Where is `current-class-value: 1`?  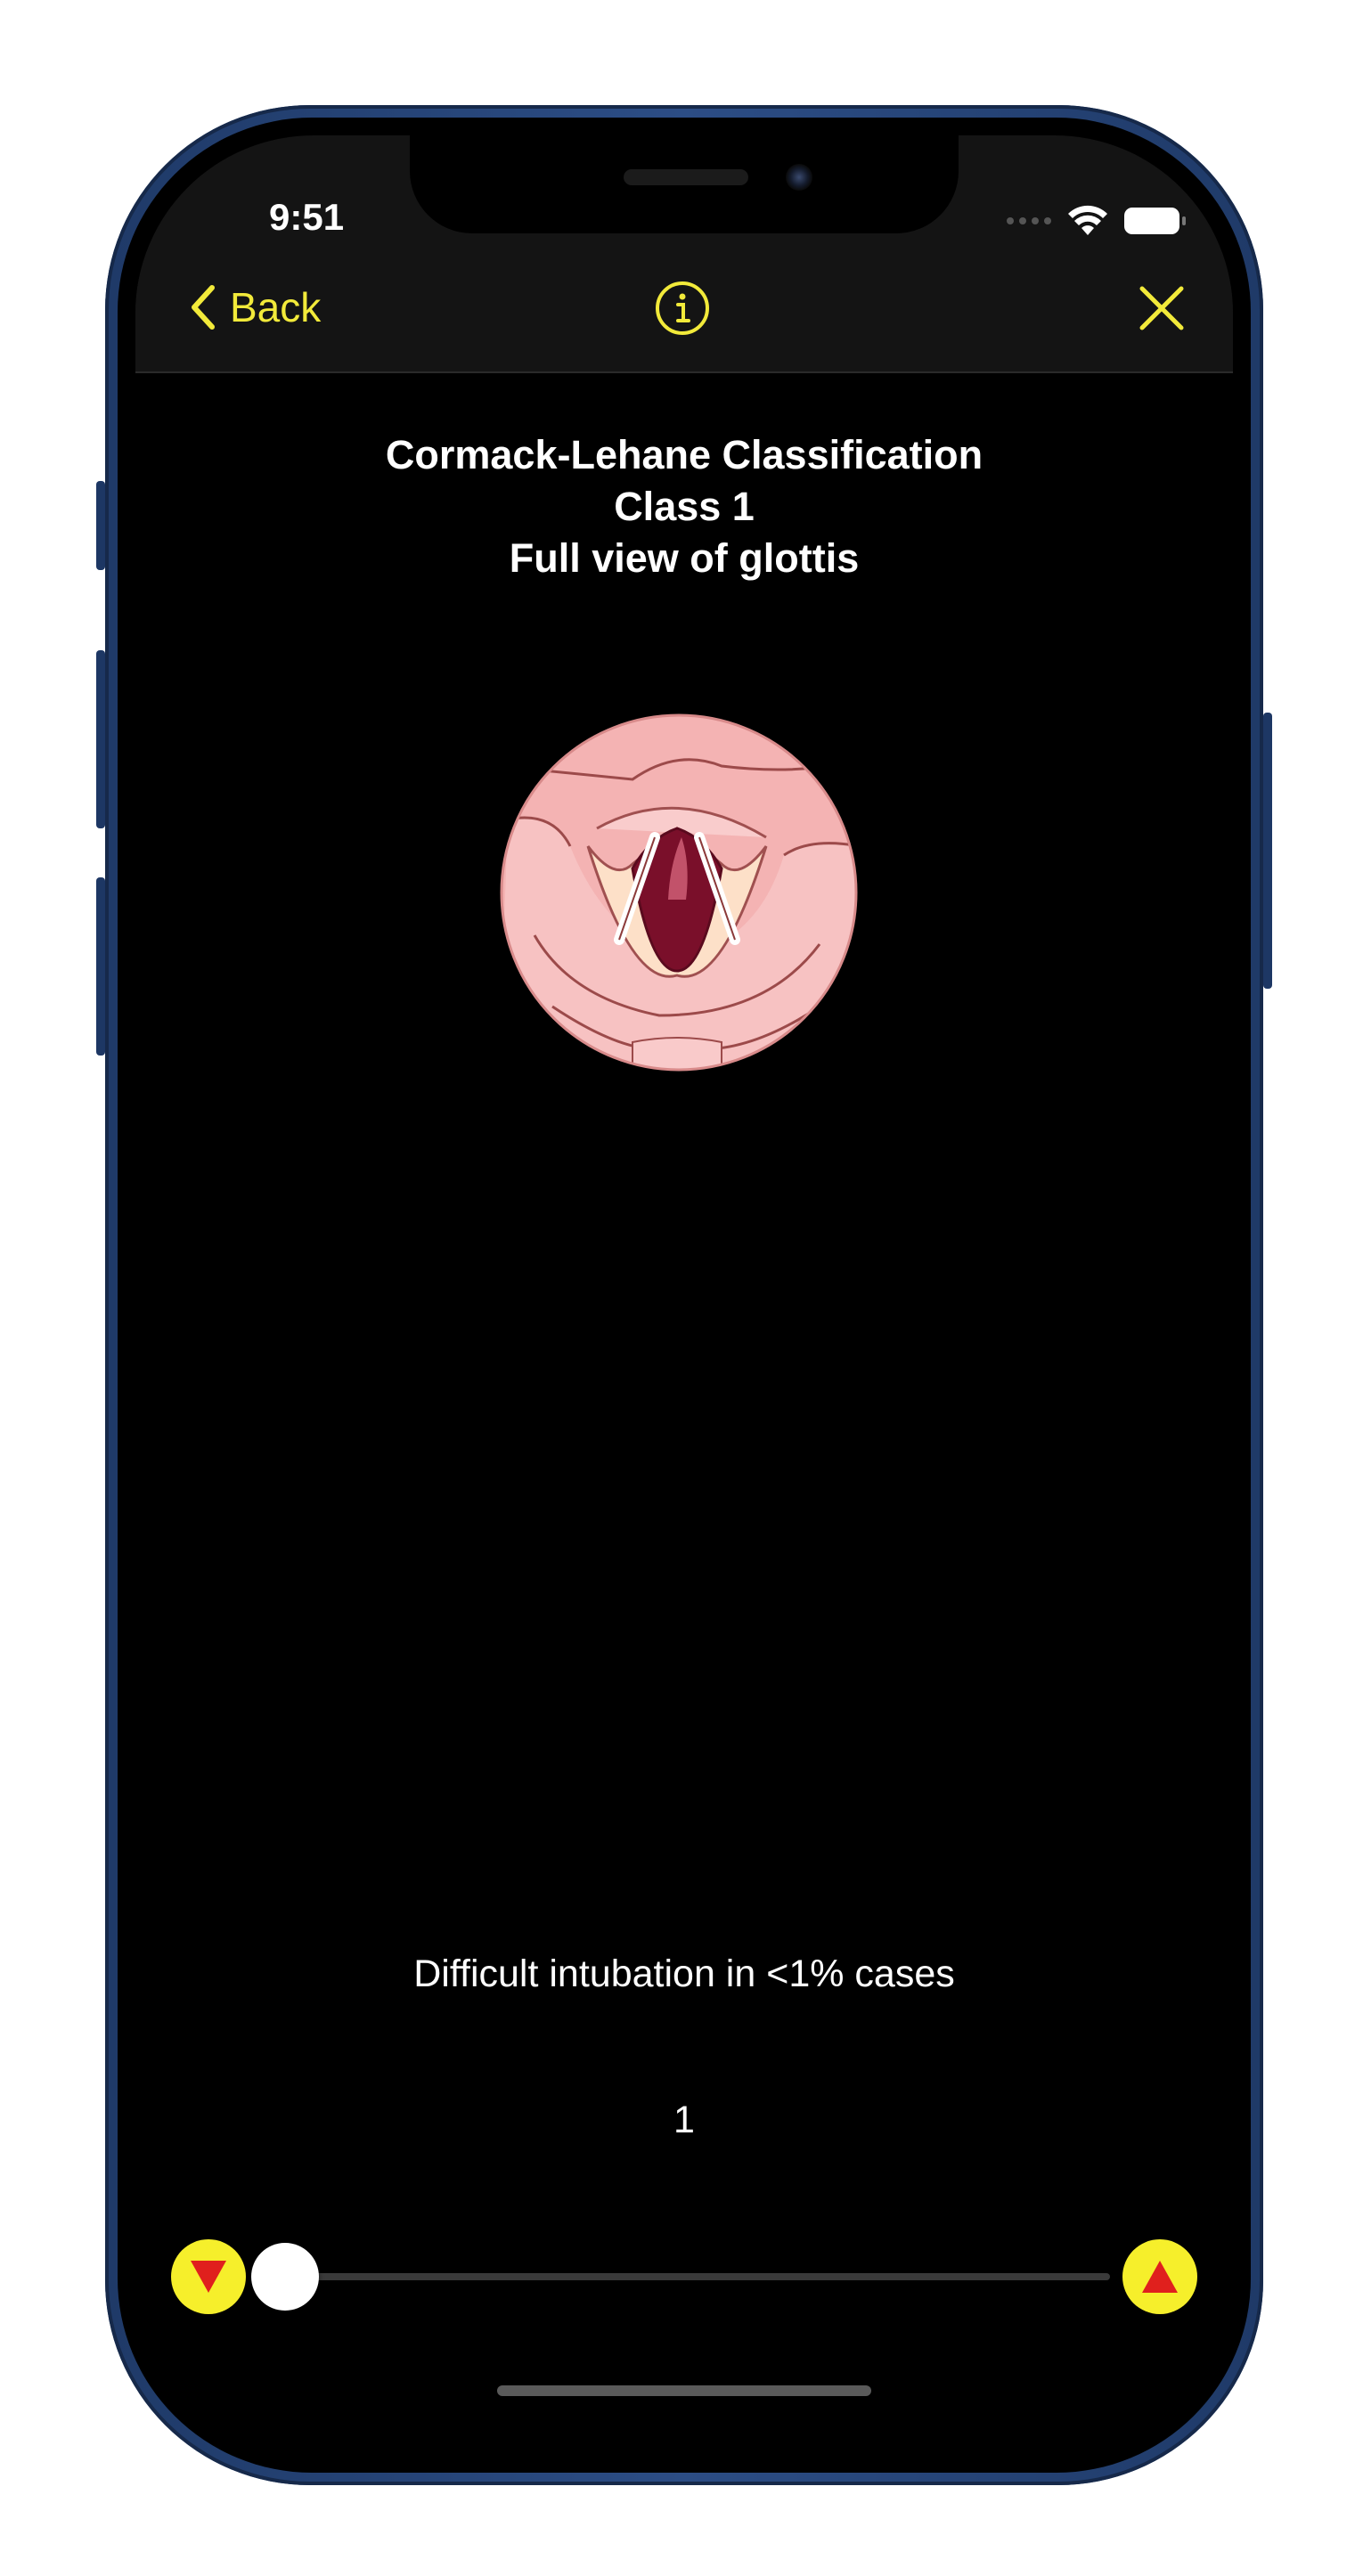 current-class-value: 1 is located at coordinates (684, 2120).